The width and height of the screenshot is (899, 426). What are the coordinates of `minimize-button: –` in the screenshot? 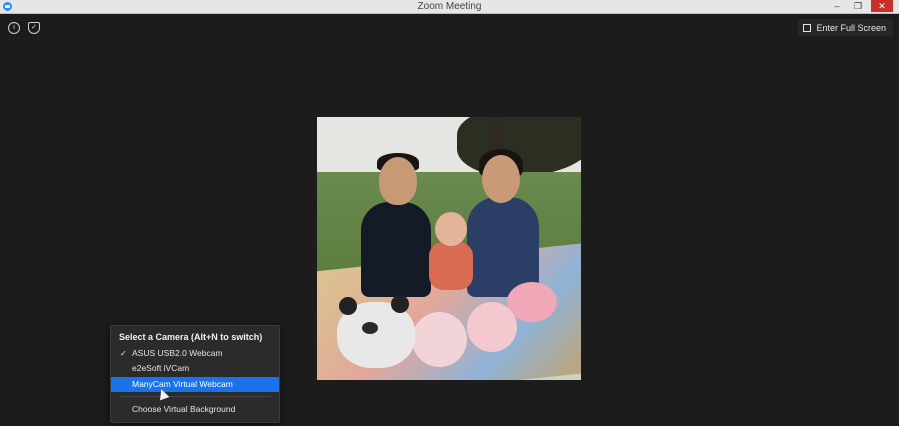 It's located at (837, 6).